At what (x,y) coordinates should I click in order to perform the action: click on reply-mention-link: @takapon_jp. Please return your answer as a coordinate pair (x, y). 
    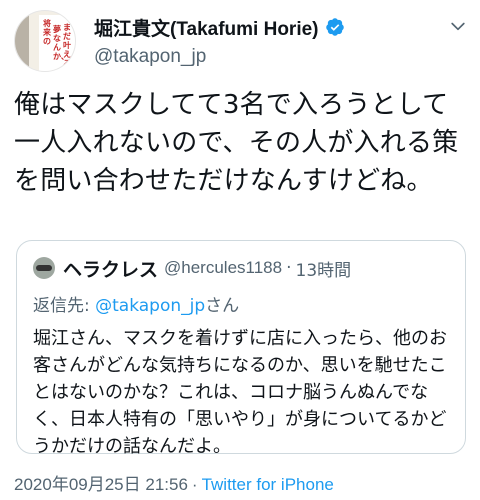
    Looking at the image, I should click on (150, 306).